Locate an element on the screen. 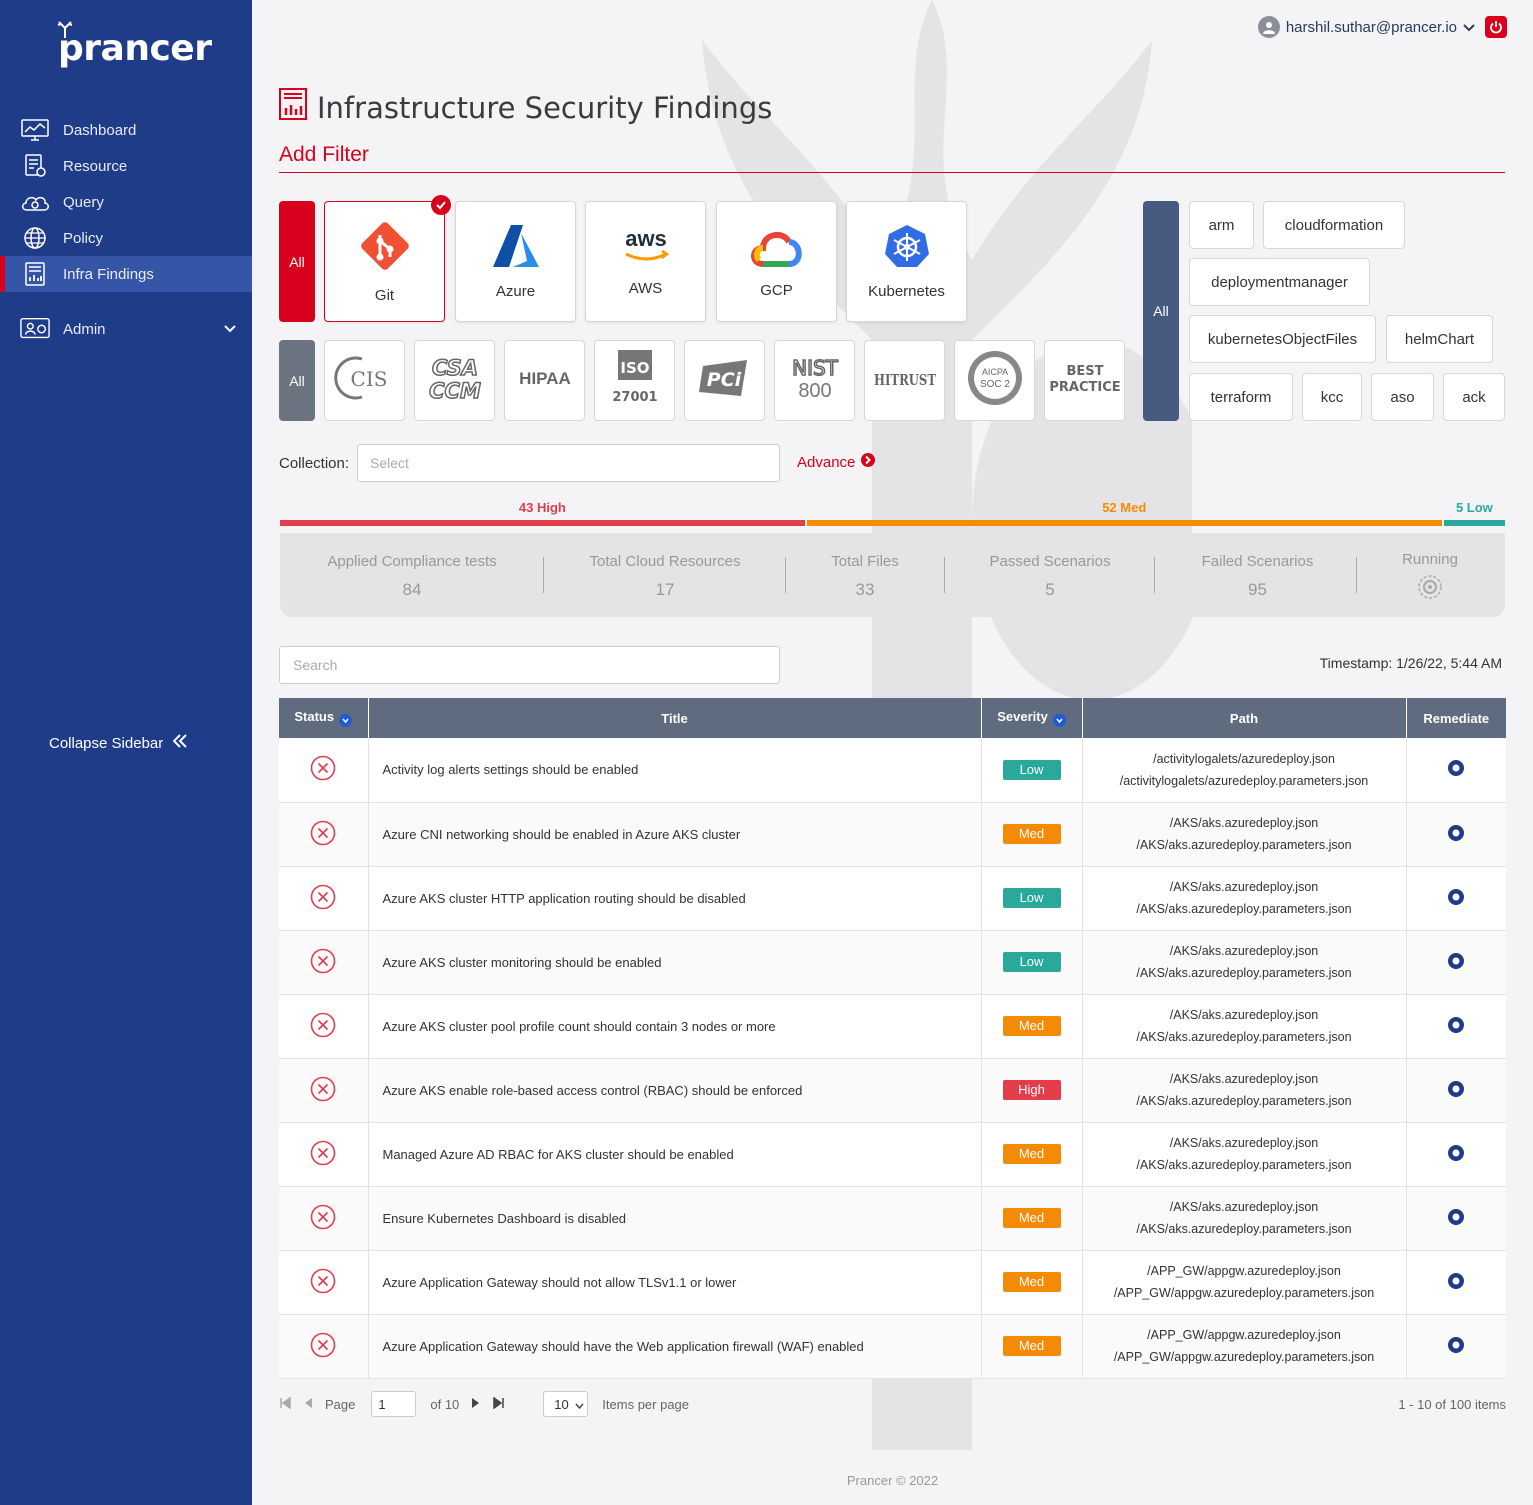 This screenshot has height=1505, width=1533. stat-value: 95 is located at coordinates (1257, 589).